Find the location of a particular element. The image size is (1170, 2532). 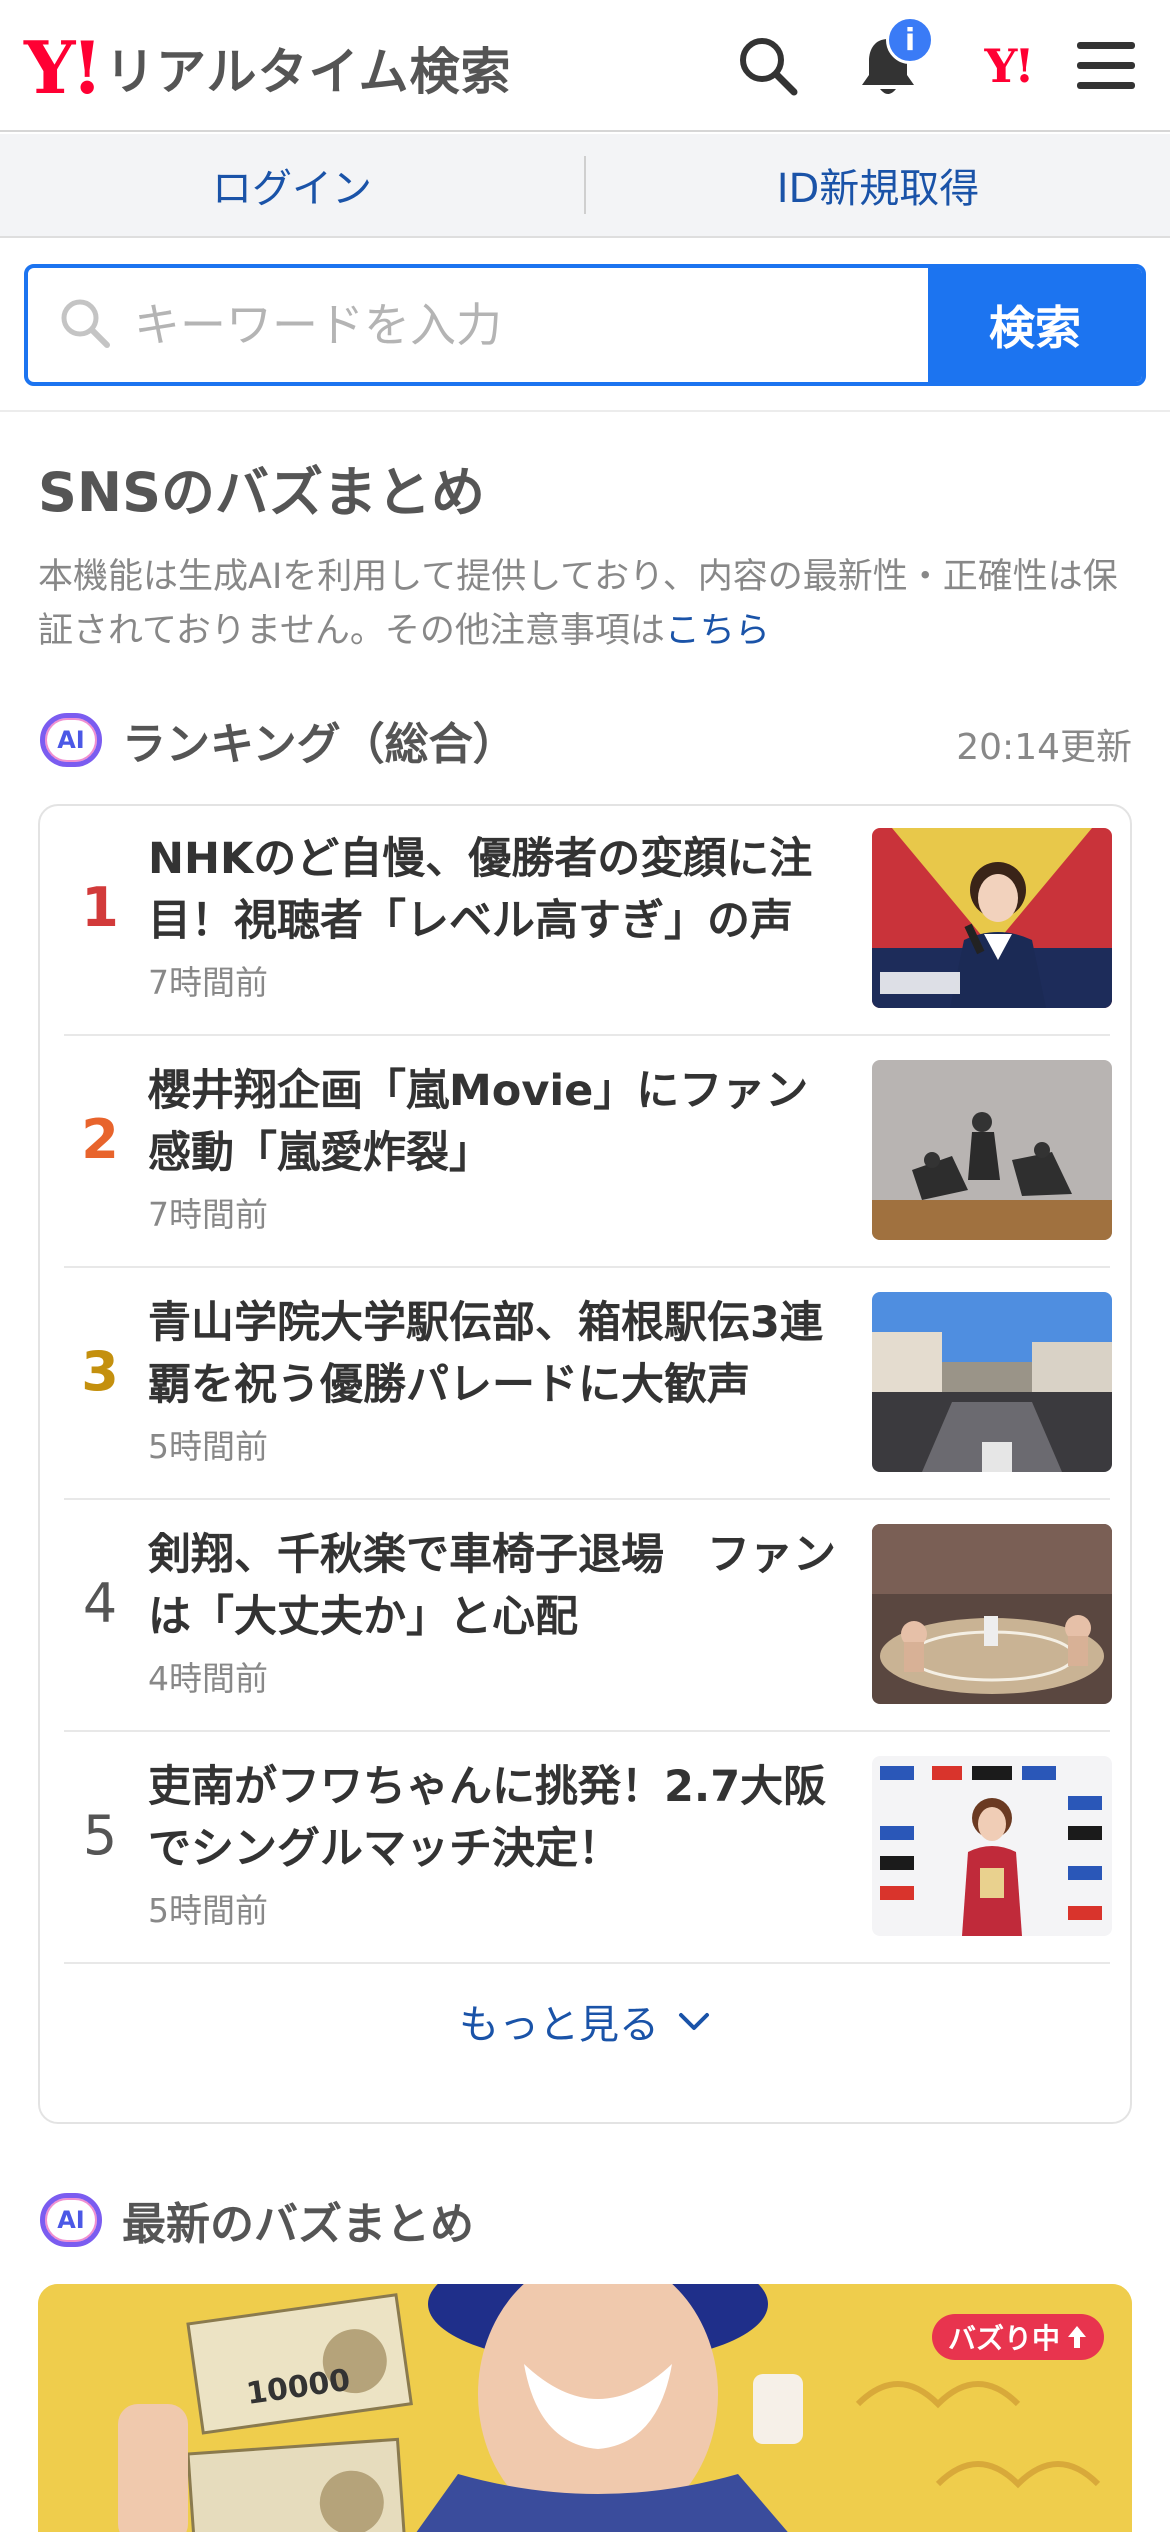

ranking-header: AI ランキング（総合） is located at coordinates (278, 740).